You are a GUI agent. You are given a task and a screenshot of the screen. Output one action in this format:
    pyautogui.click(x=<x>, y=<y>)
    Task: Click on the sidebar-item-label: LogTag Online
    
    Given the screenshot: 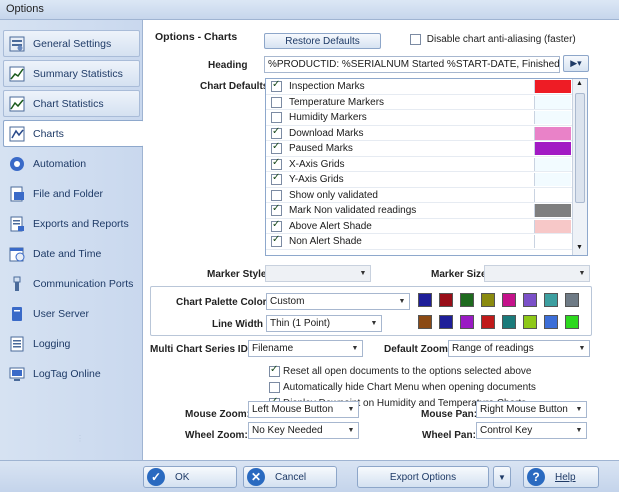 What is the action you would take?
    pyautogui.click(x=67, y=373)
    